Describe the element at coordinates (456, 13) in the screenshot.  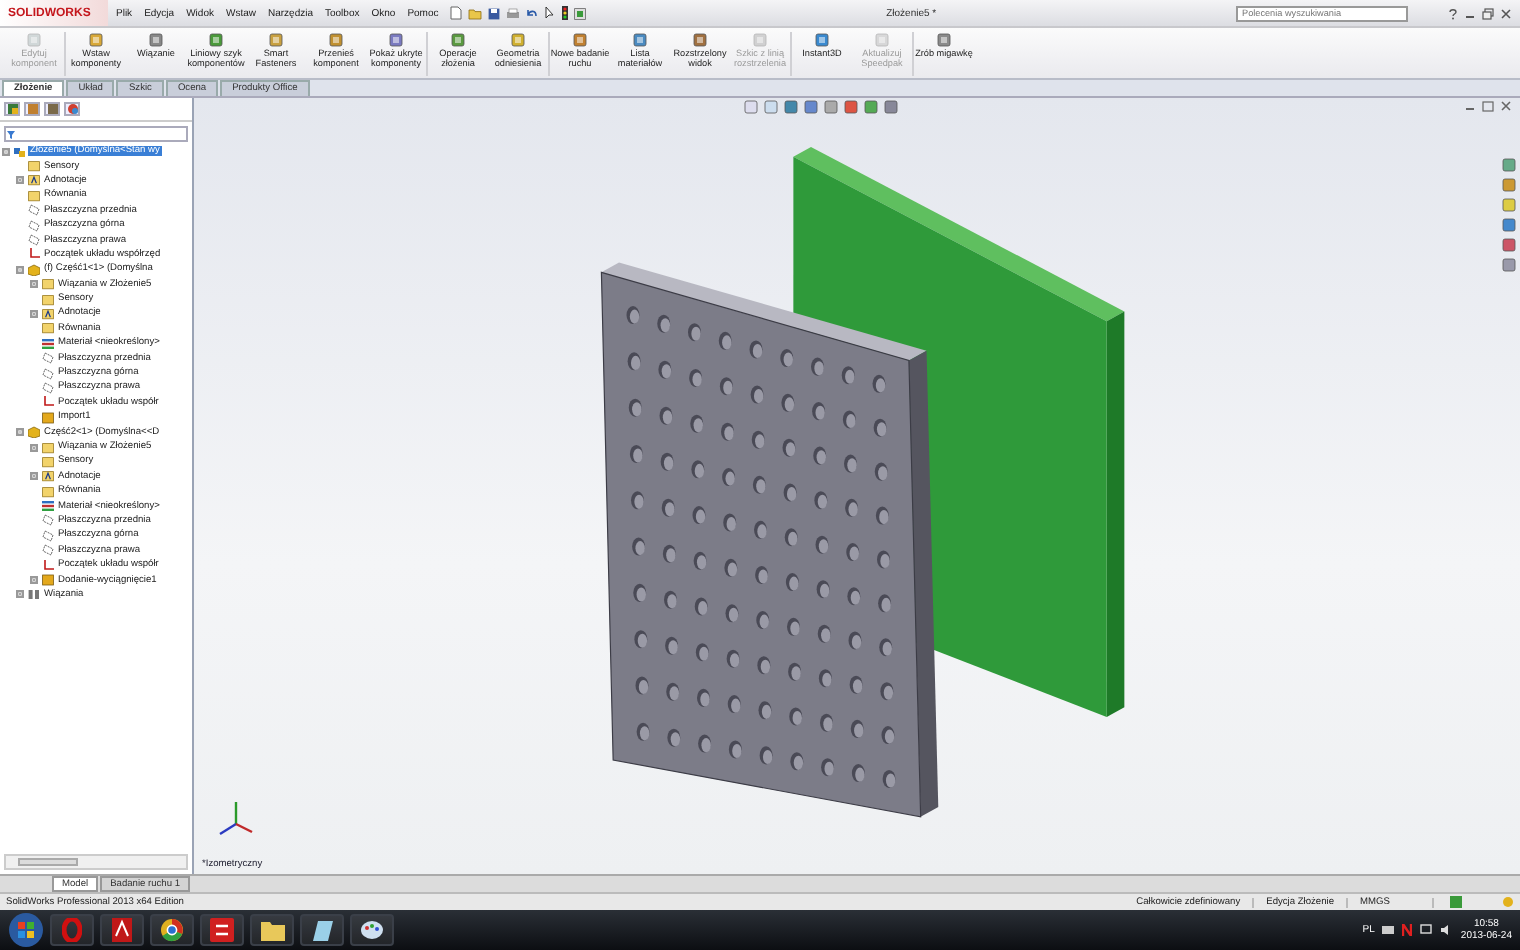
I see `new-document-icon` at that location.